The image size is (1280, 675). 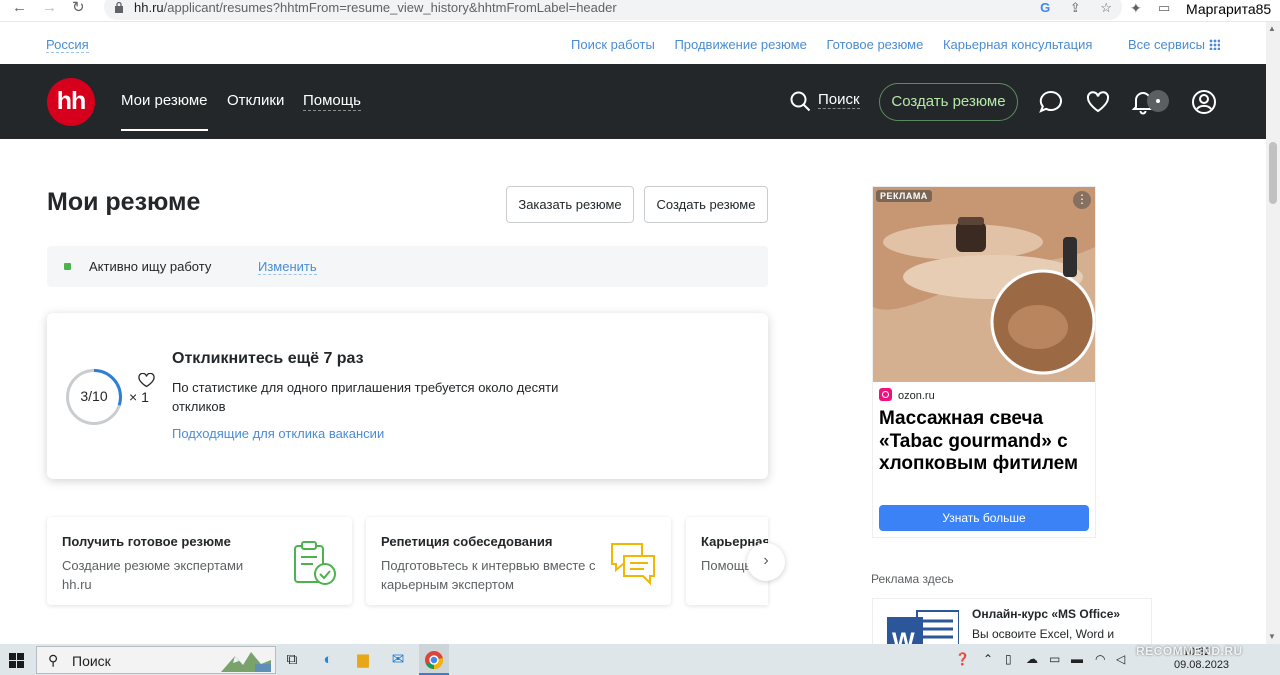 What do you see at coordinates (800, 101) in the screenshot?
I see `search-icon` at bounding box center [800, 101].